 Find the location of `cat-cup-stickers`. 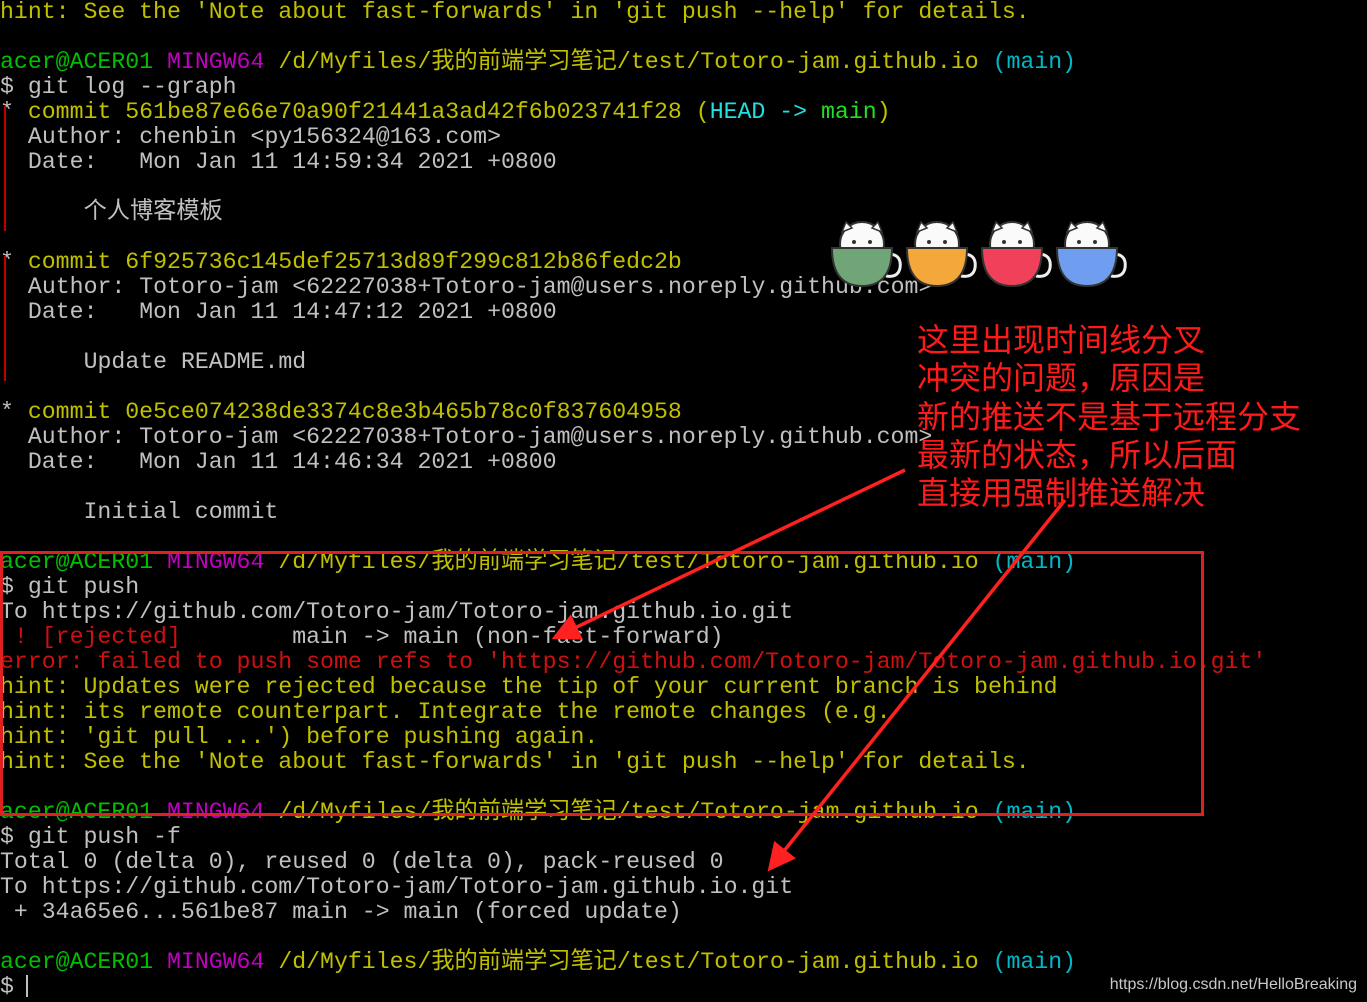

cat-cup-stickers is located at coordinates (978, 254).